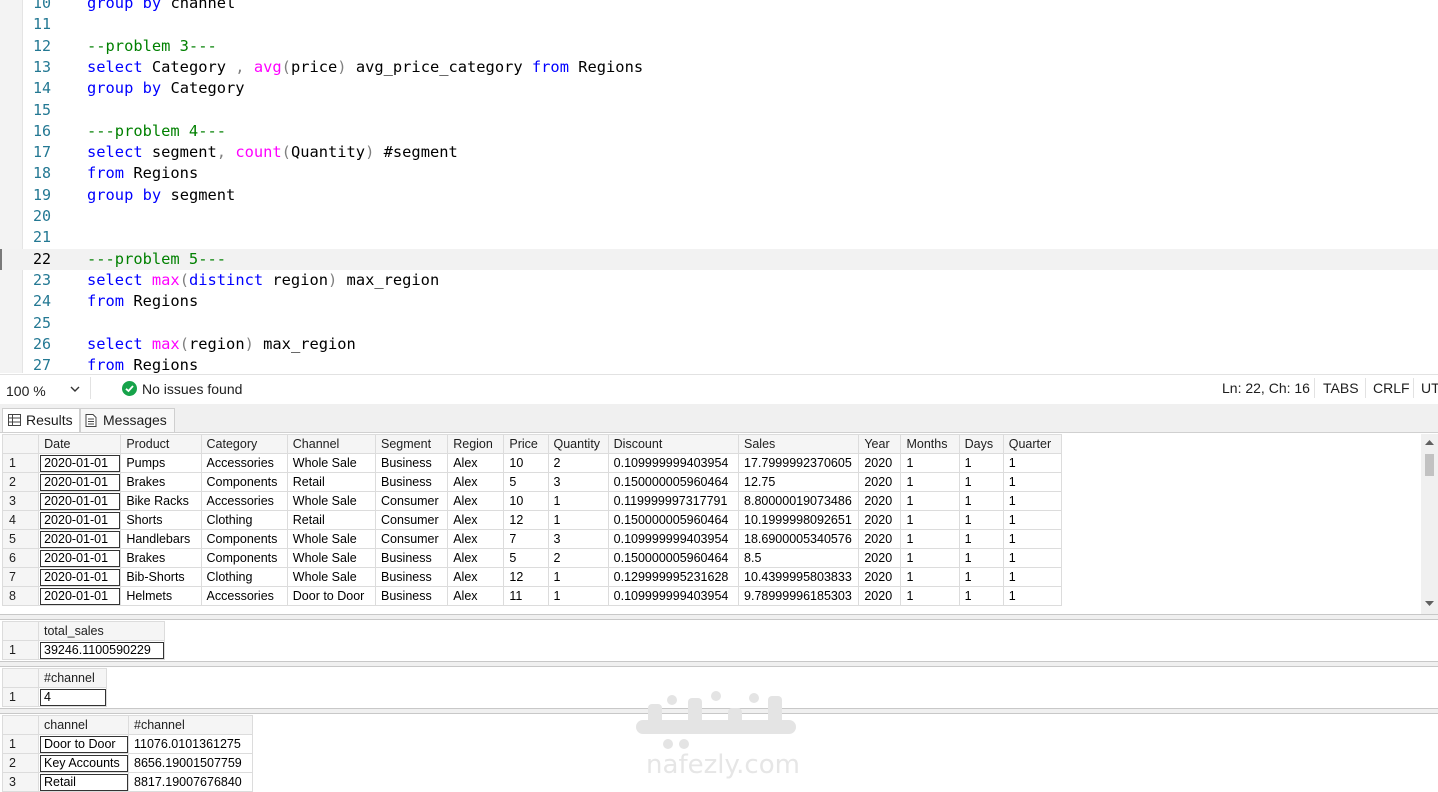 Image resolution: width=1438 pixels, height=792 pixels. What do you see at coordinates (20, 501) in the screenshot?
I see `row-number: 3` at bounding box center [20, 501].